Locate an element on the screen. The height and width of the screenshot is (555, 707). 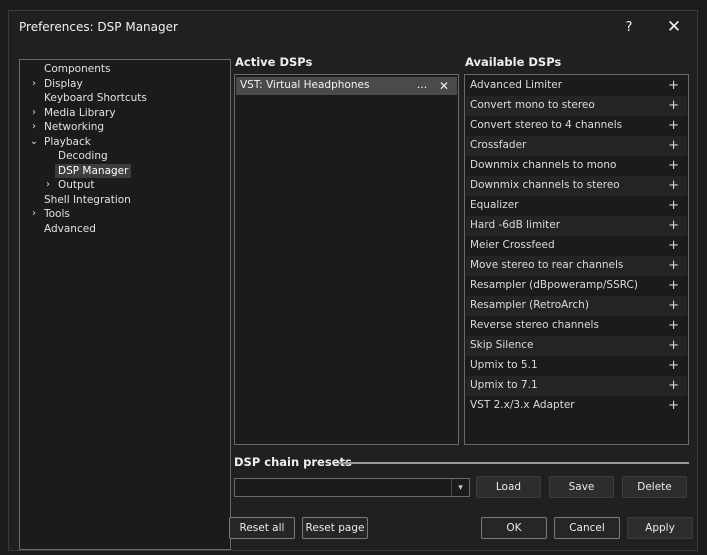
active-dsps-heading: Active DSPs is located at coordinates (274, 62).